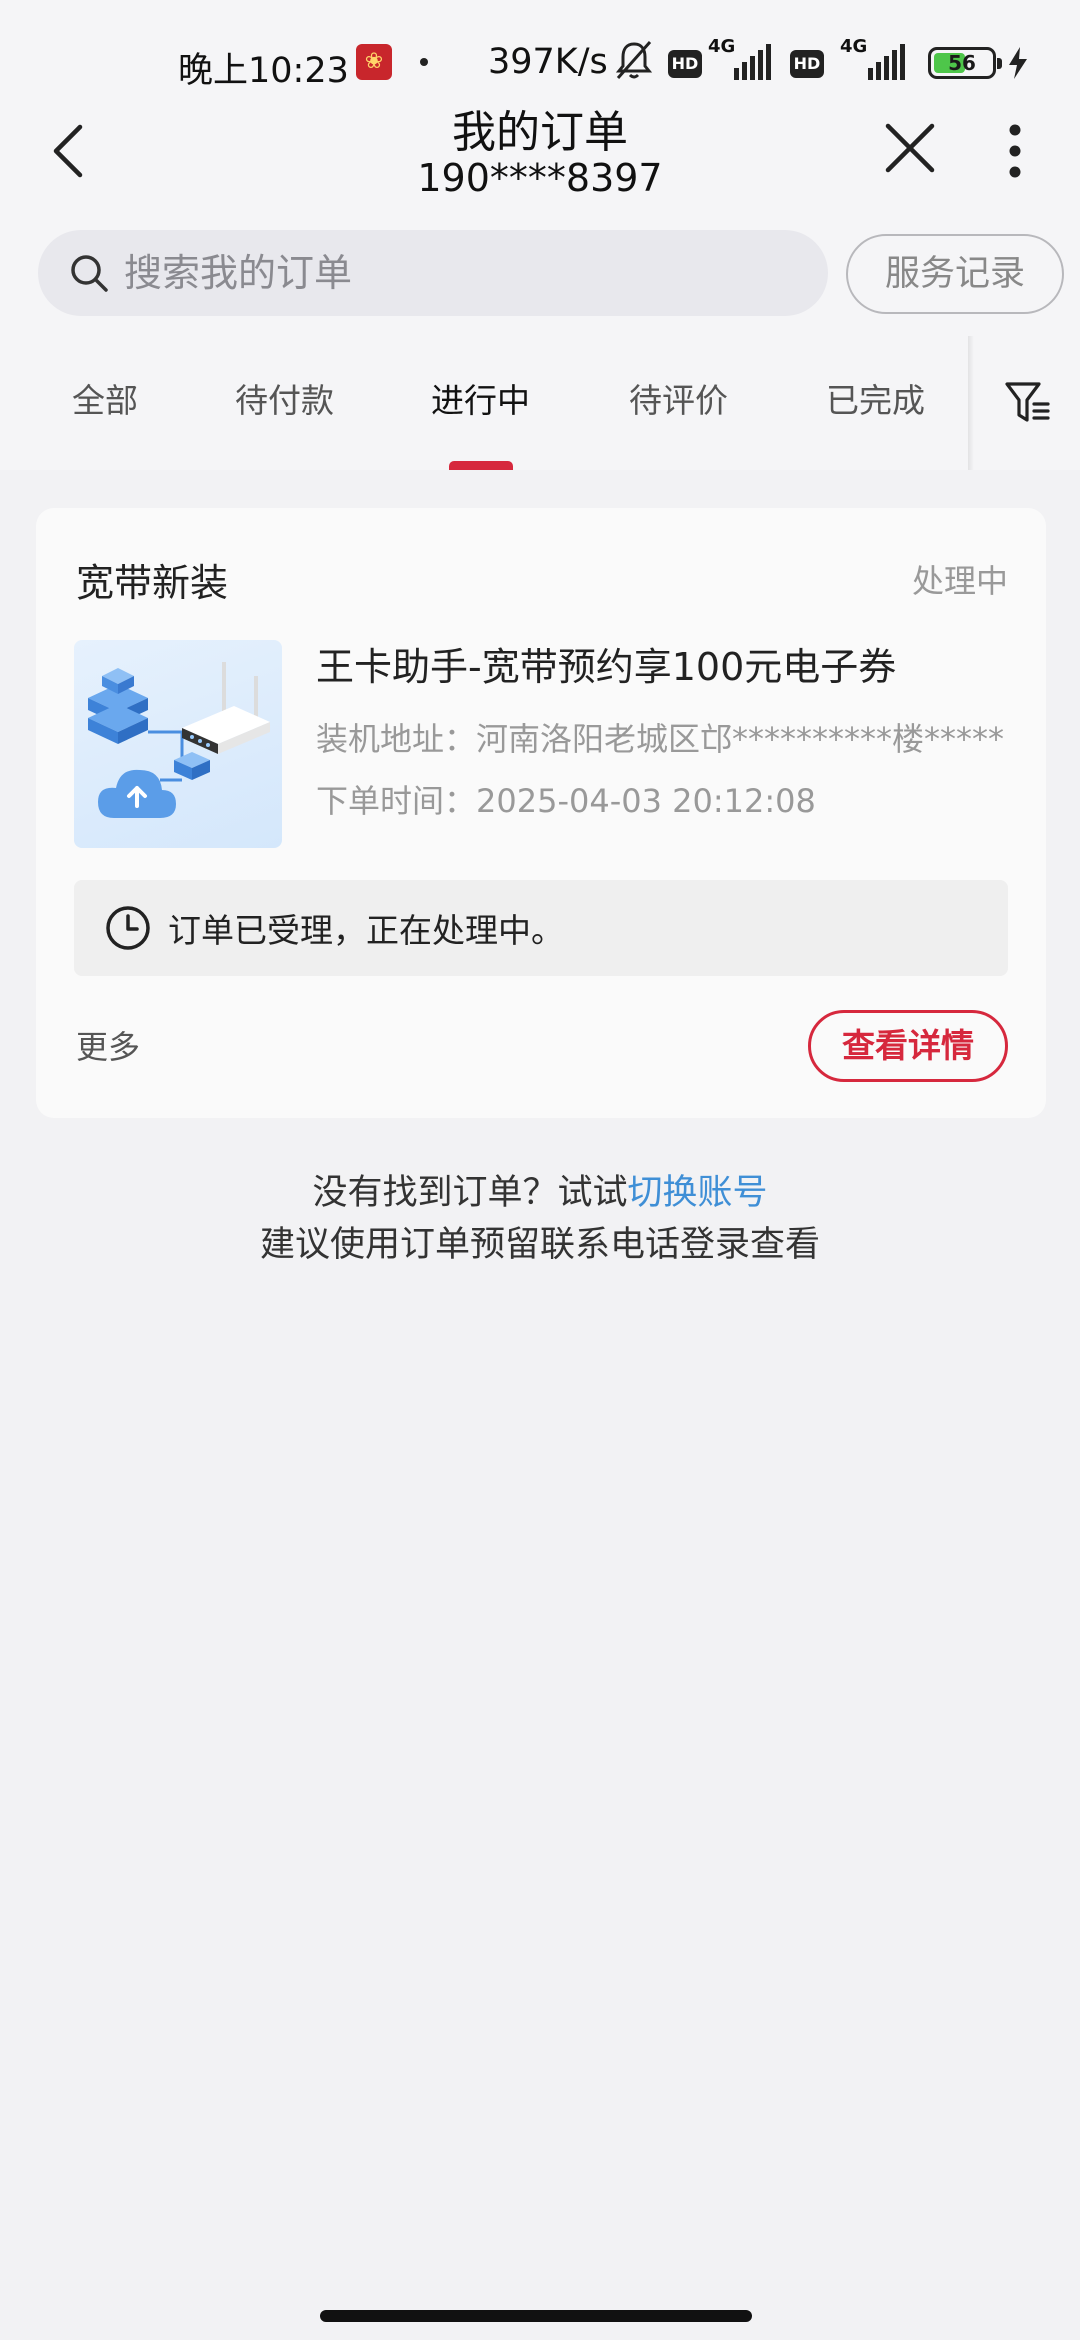 The width and height of the screenshot is (1080, 2340). What do you see at coordinates (105, 398) in the screenshot?
I see `tab-all: 全部` at bounding box center [105, 398].